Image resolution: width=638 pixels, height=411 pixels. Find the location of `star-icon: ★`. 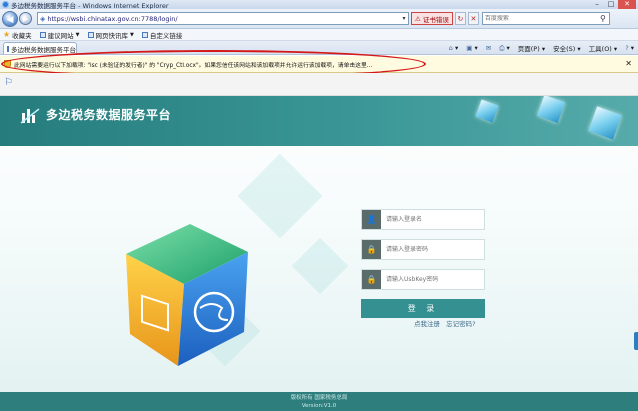

star-icon: ★ is located at coordinates (7, 34).